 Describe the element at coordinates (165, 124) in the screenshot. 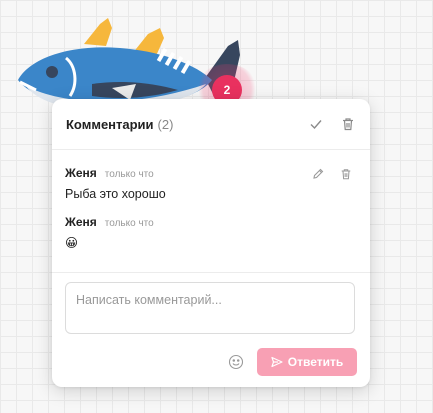

I see `panel-count: (2)` at that location.